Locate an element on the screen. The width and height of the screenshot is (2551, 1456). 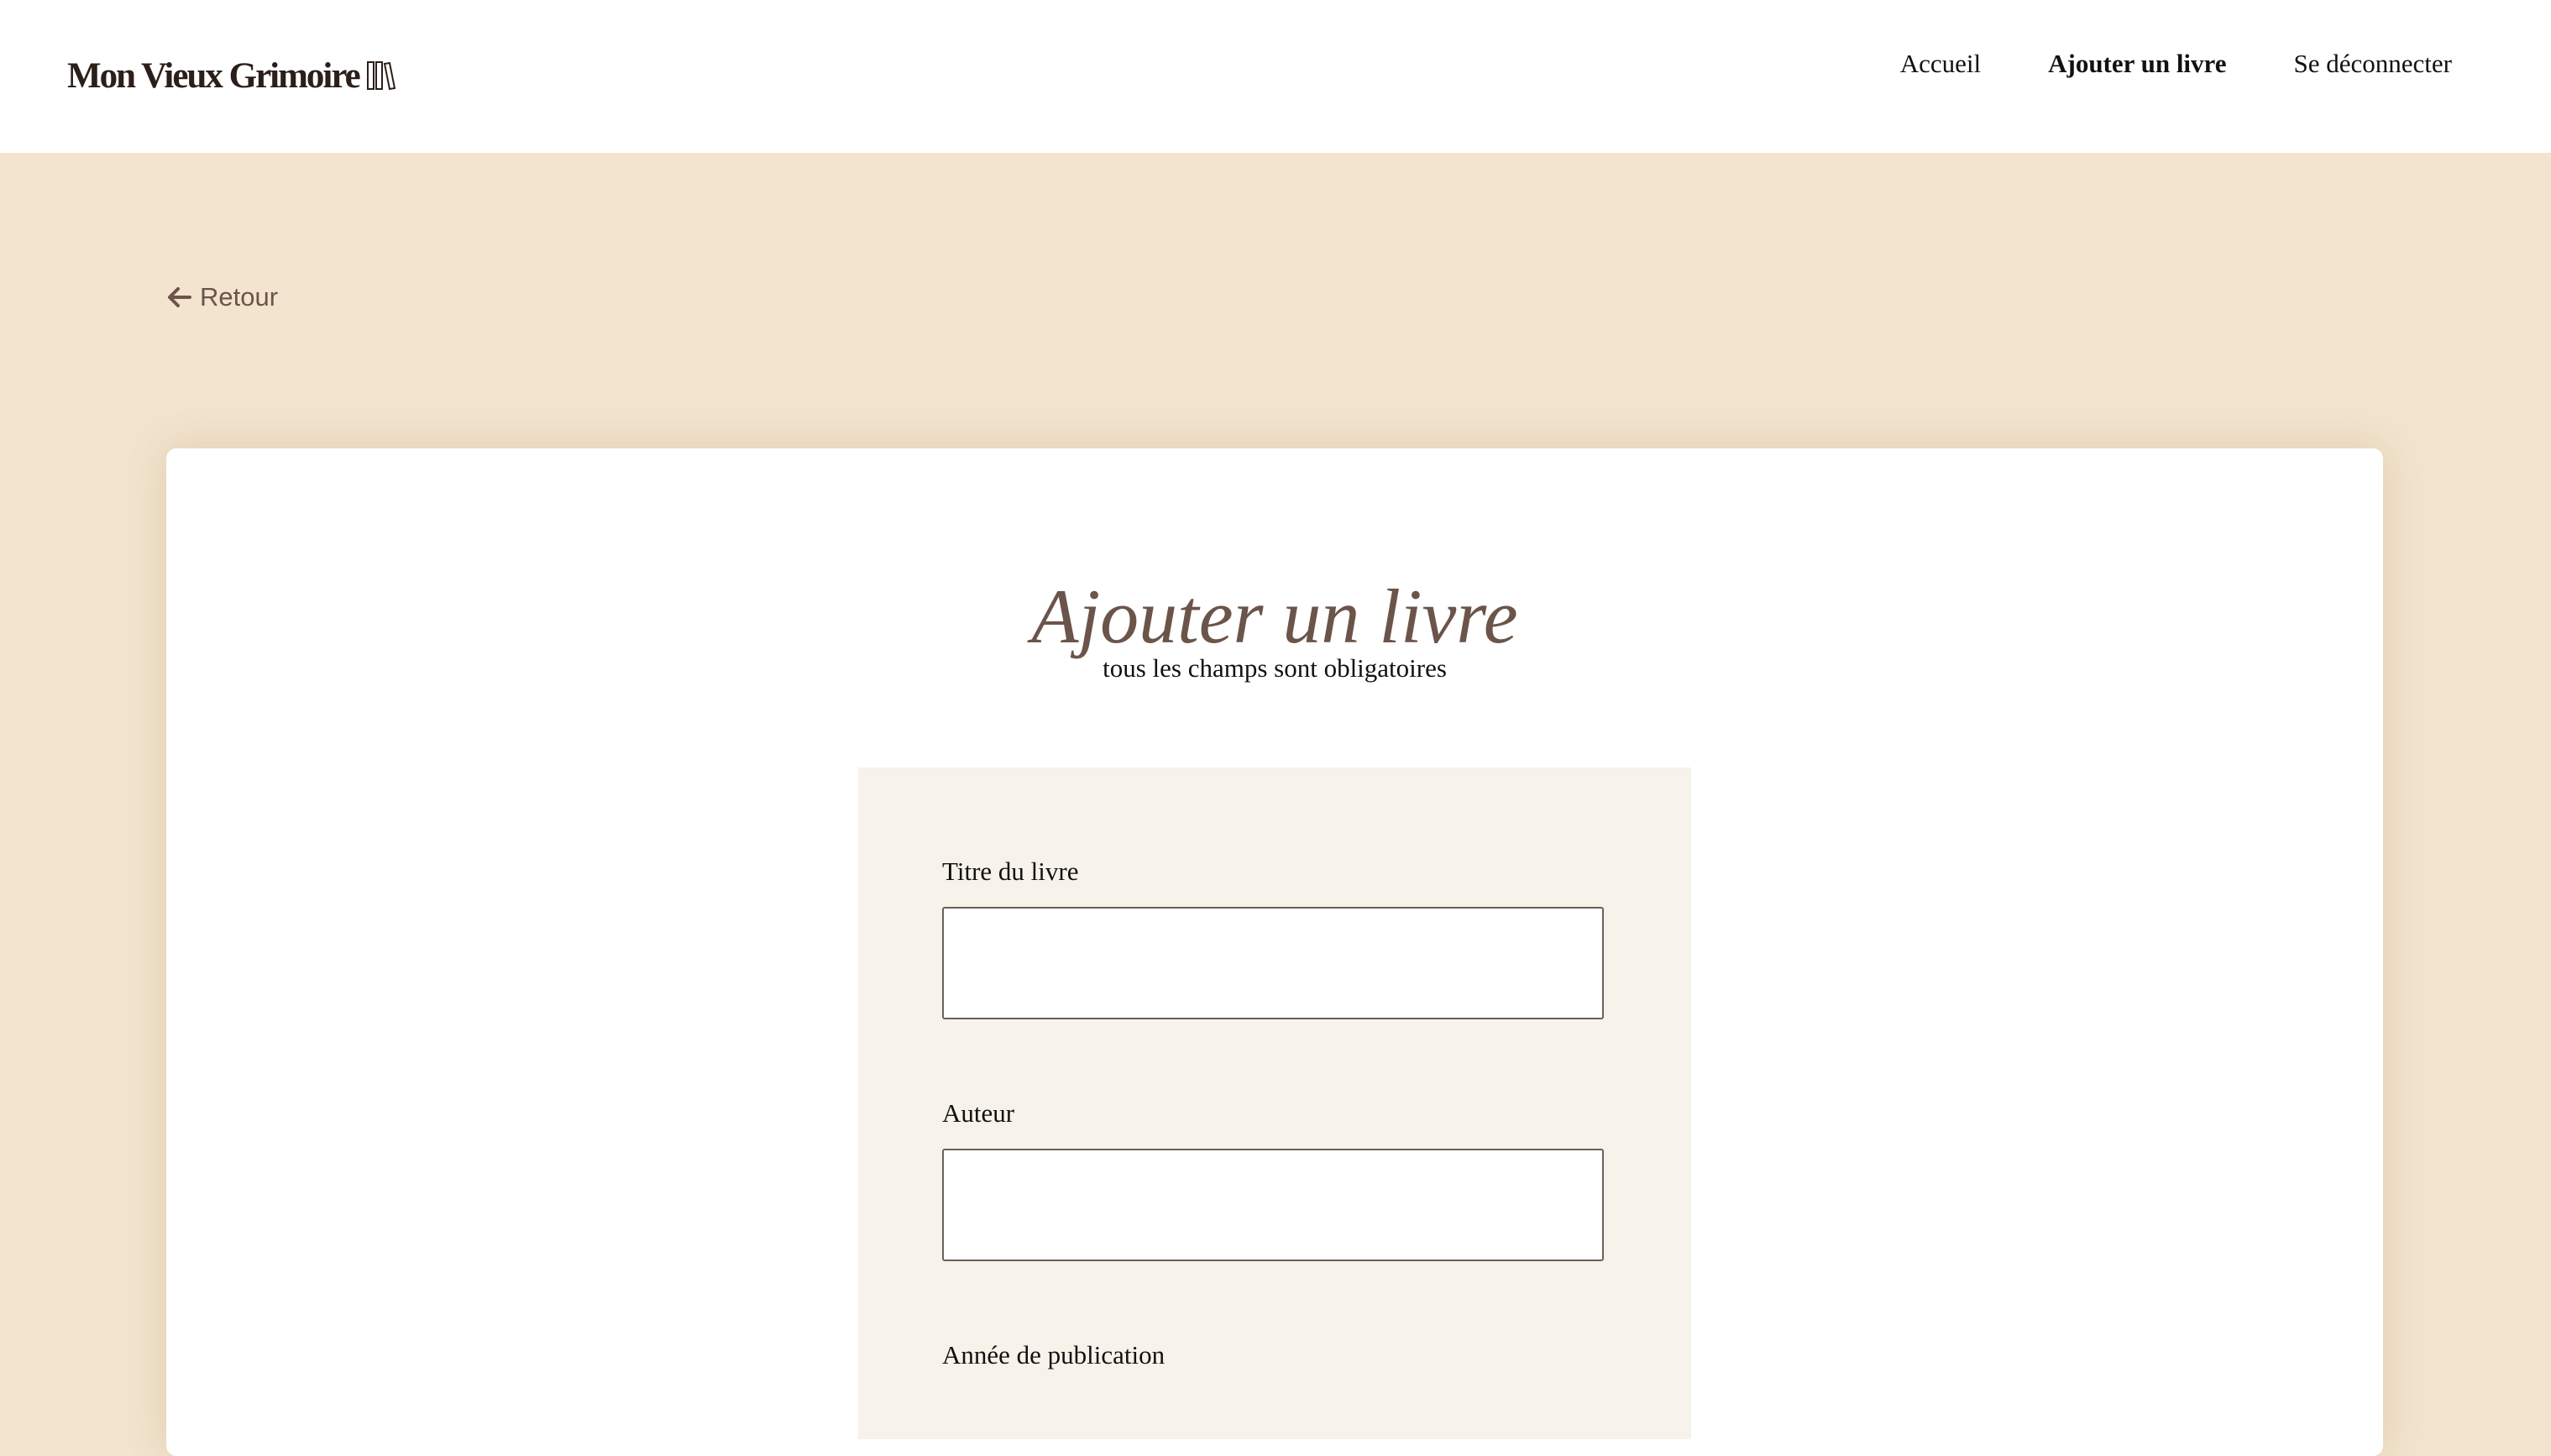
title-field-label: Titre du livre is located at coordinates (1010, 871).